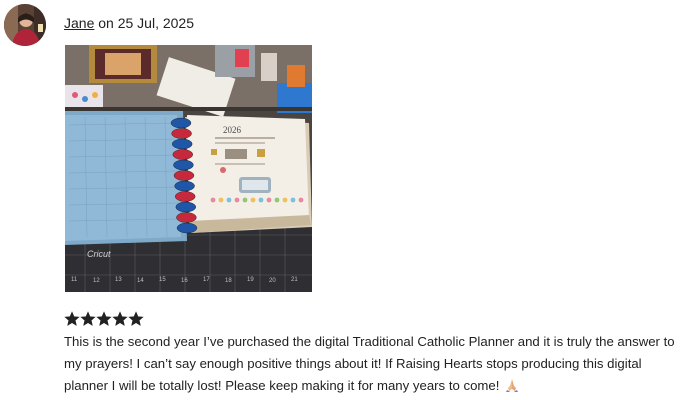 This screenshot has height=400, width=681. Describe the element at coordinates (118, 280) in the screenshot. I see `ruler-number: 13` at that location.